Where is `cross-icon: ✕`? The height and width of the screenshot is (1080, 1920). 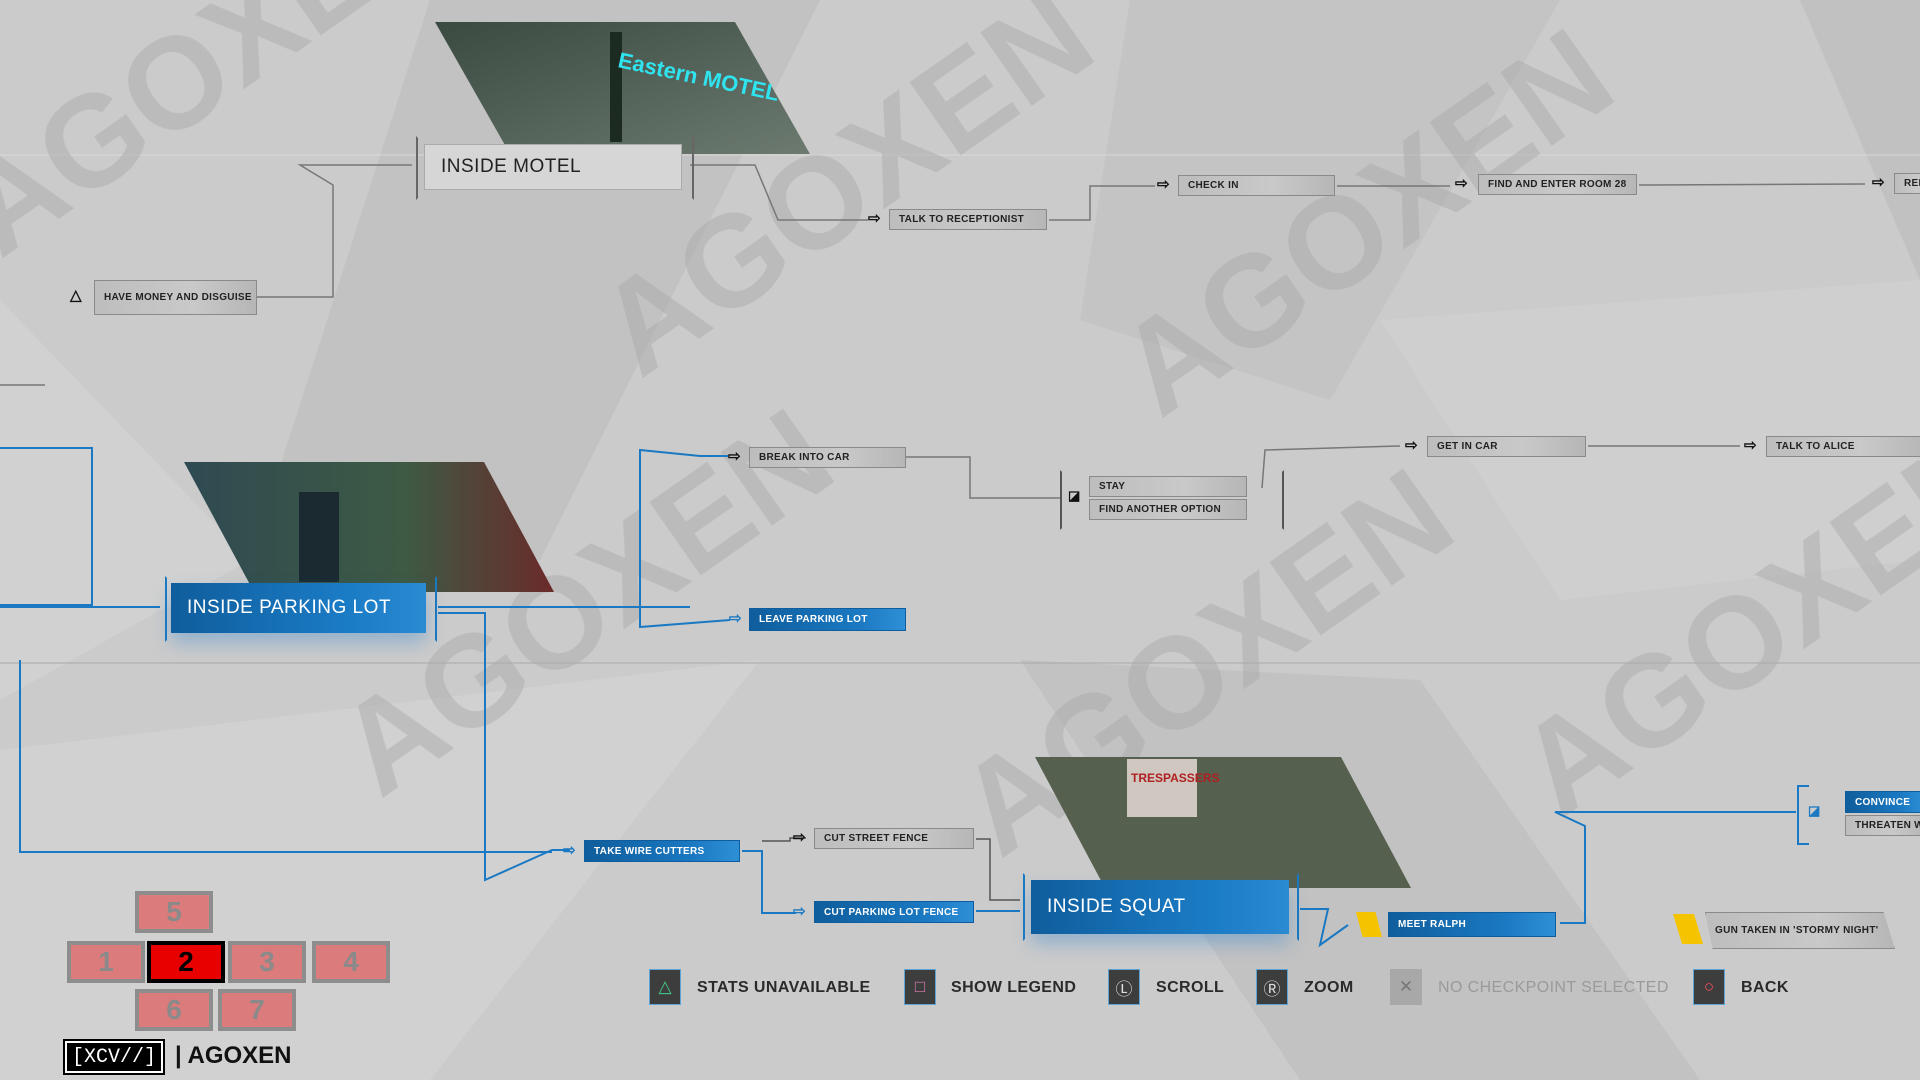
cross-icon: ✕ is located at coordinates (1406, 987).